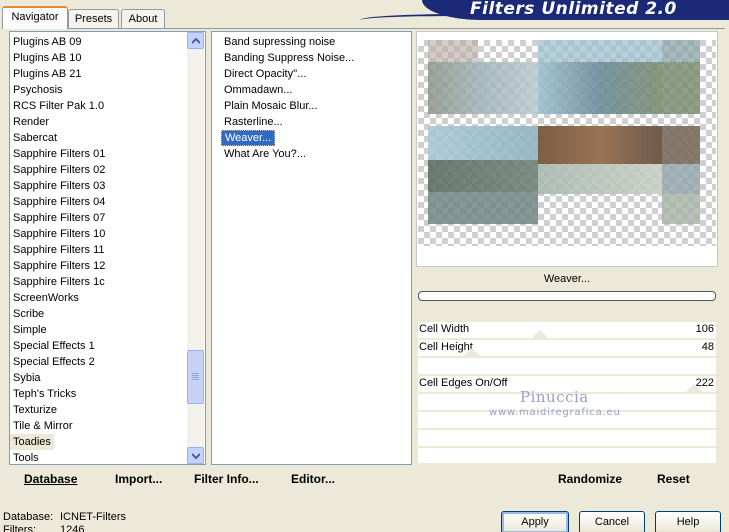 The image size is (729, 532). What do you see at coordinates (363, 28) in the screenshot?
I see `tab-divider` at bounding box center [363, 28].